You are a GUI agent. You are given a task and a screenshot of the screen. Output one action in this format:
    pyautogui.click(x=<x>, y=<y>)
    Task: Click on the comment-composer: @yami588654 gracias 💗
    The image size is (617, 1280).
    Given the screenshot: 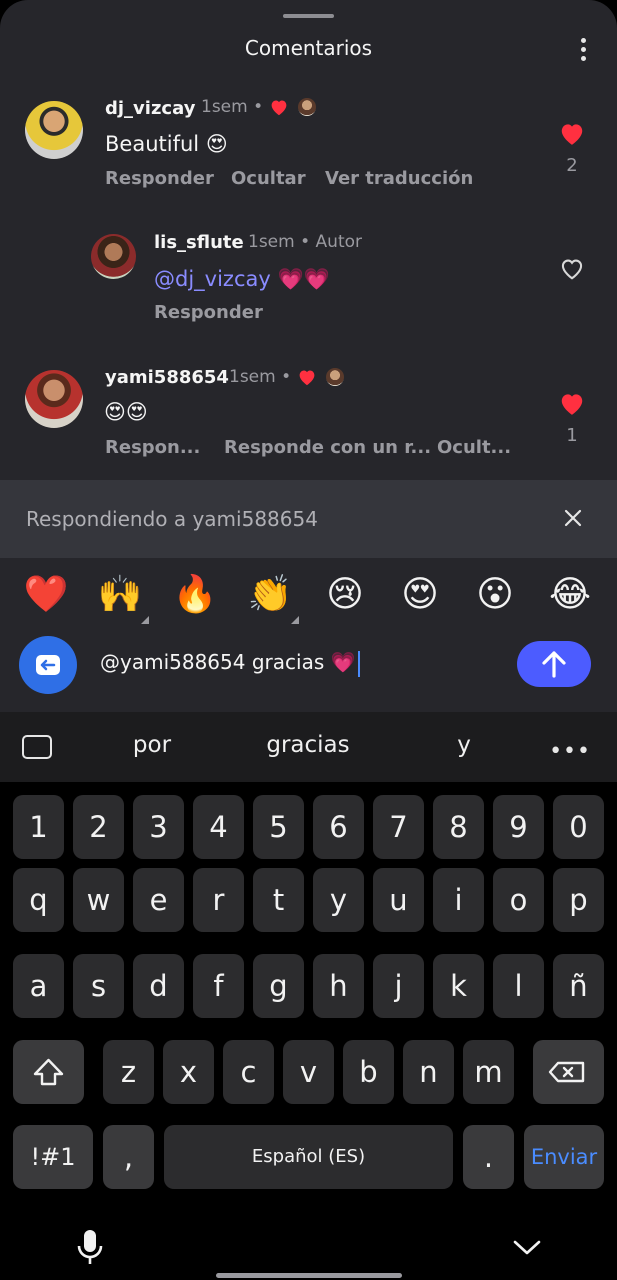 What is the action you would take?
    pyautogui.click(x=308, y=666)
    